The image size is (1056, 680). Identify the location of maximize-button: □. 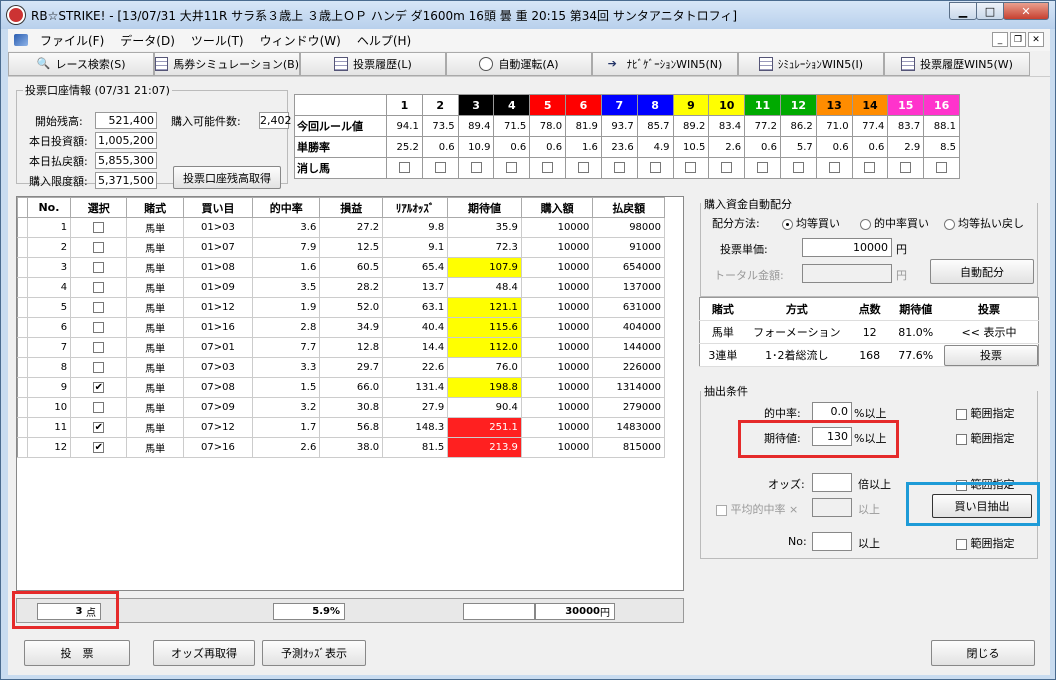
(990, 11).